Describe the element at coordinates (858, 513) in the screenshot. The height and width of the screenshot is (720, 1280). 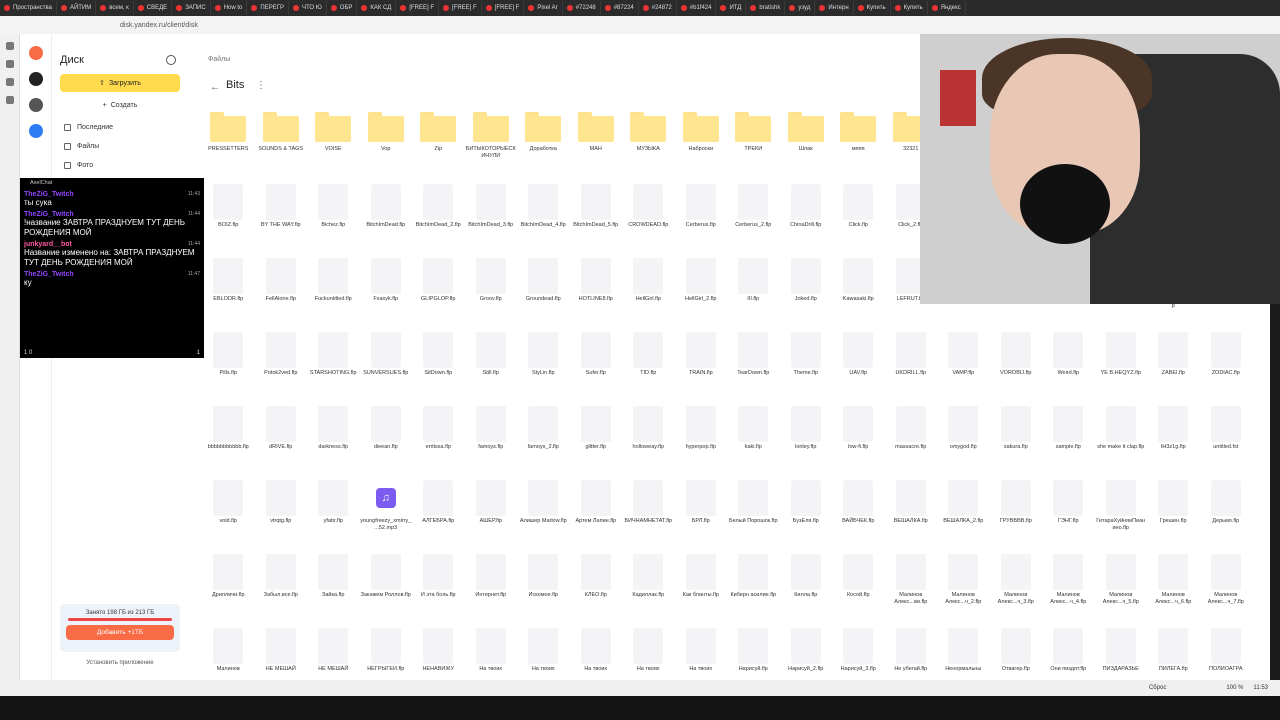
I see `file-item: ВАЙБЧЕК.flp` at that location.